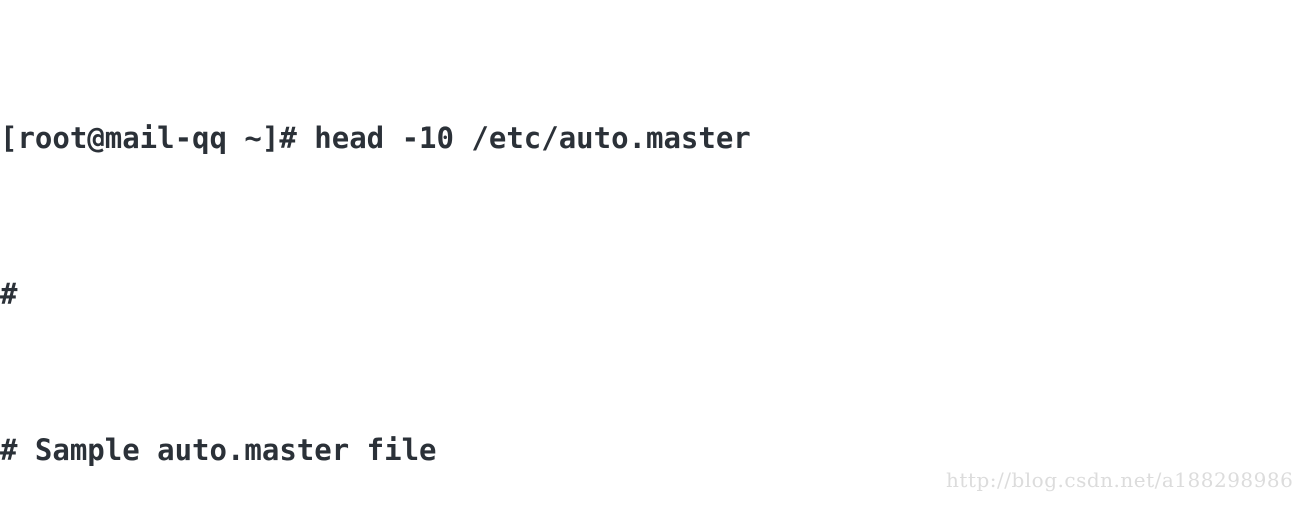 The image size is (1294, 509). I want to click on watermark-text: http://blog.csdn.net/a18829898663, so click(1120, 480).